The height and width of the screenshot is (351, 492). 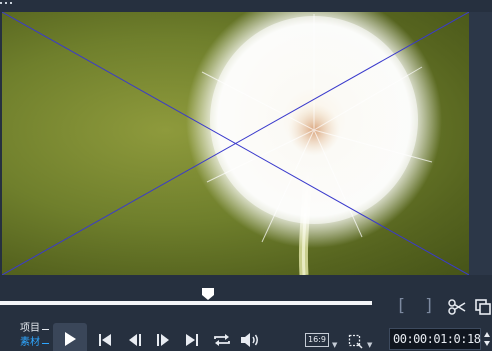 I want to click on preview-side-panel, so click(x=480, y=143).